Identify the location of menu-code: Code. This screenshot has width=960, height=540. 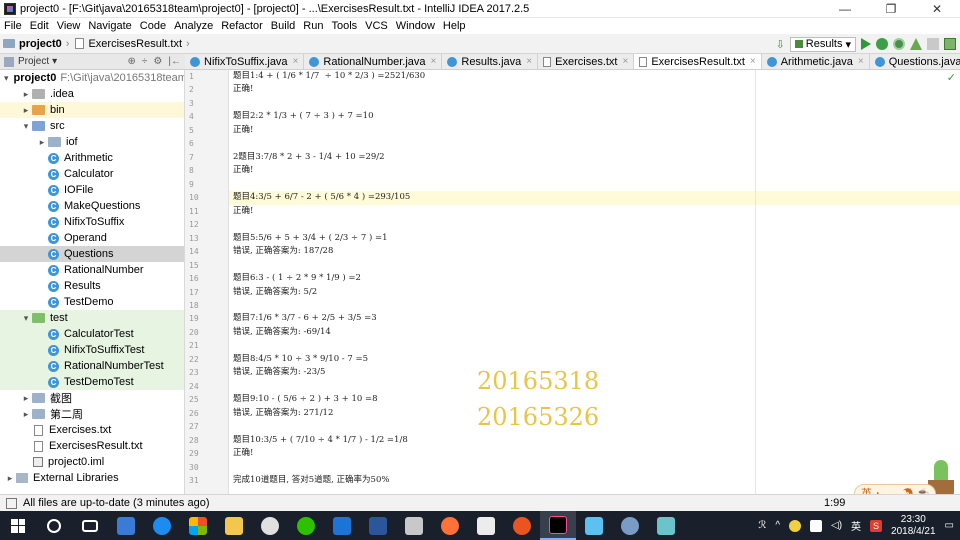
(153, 26).